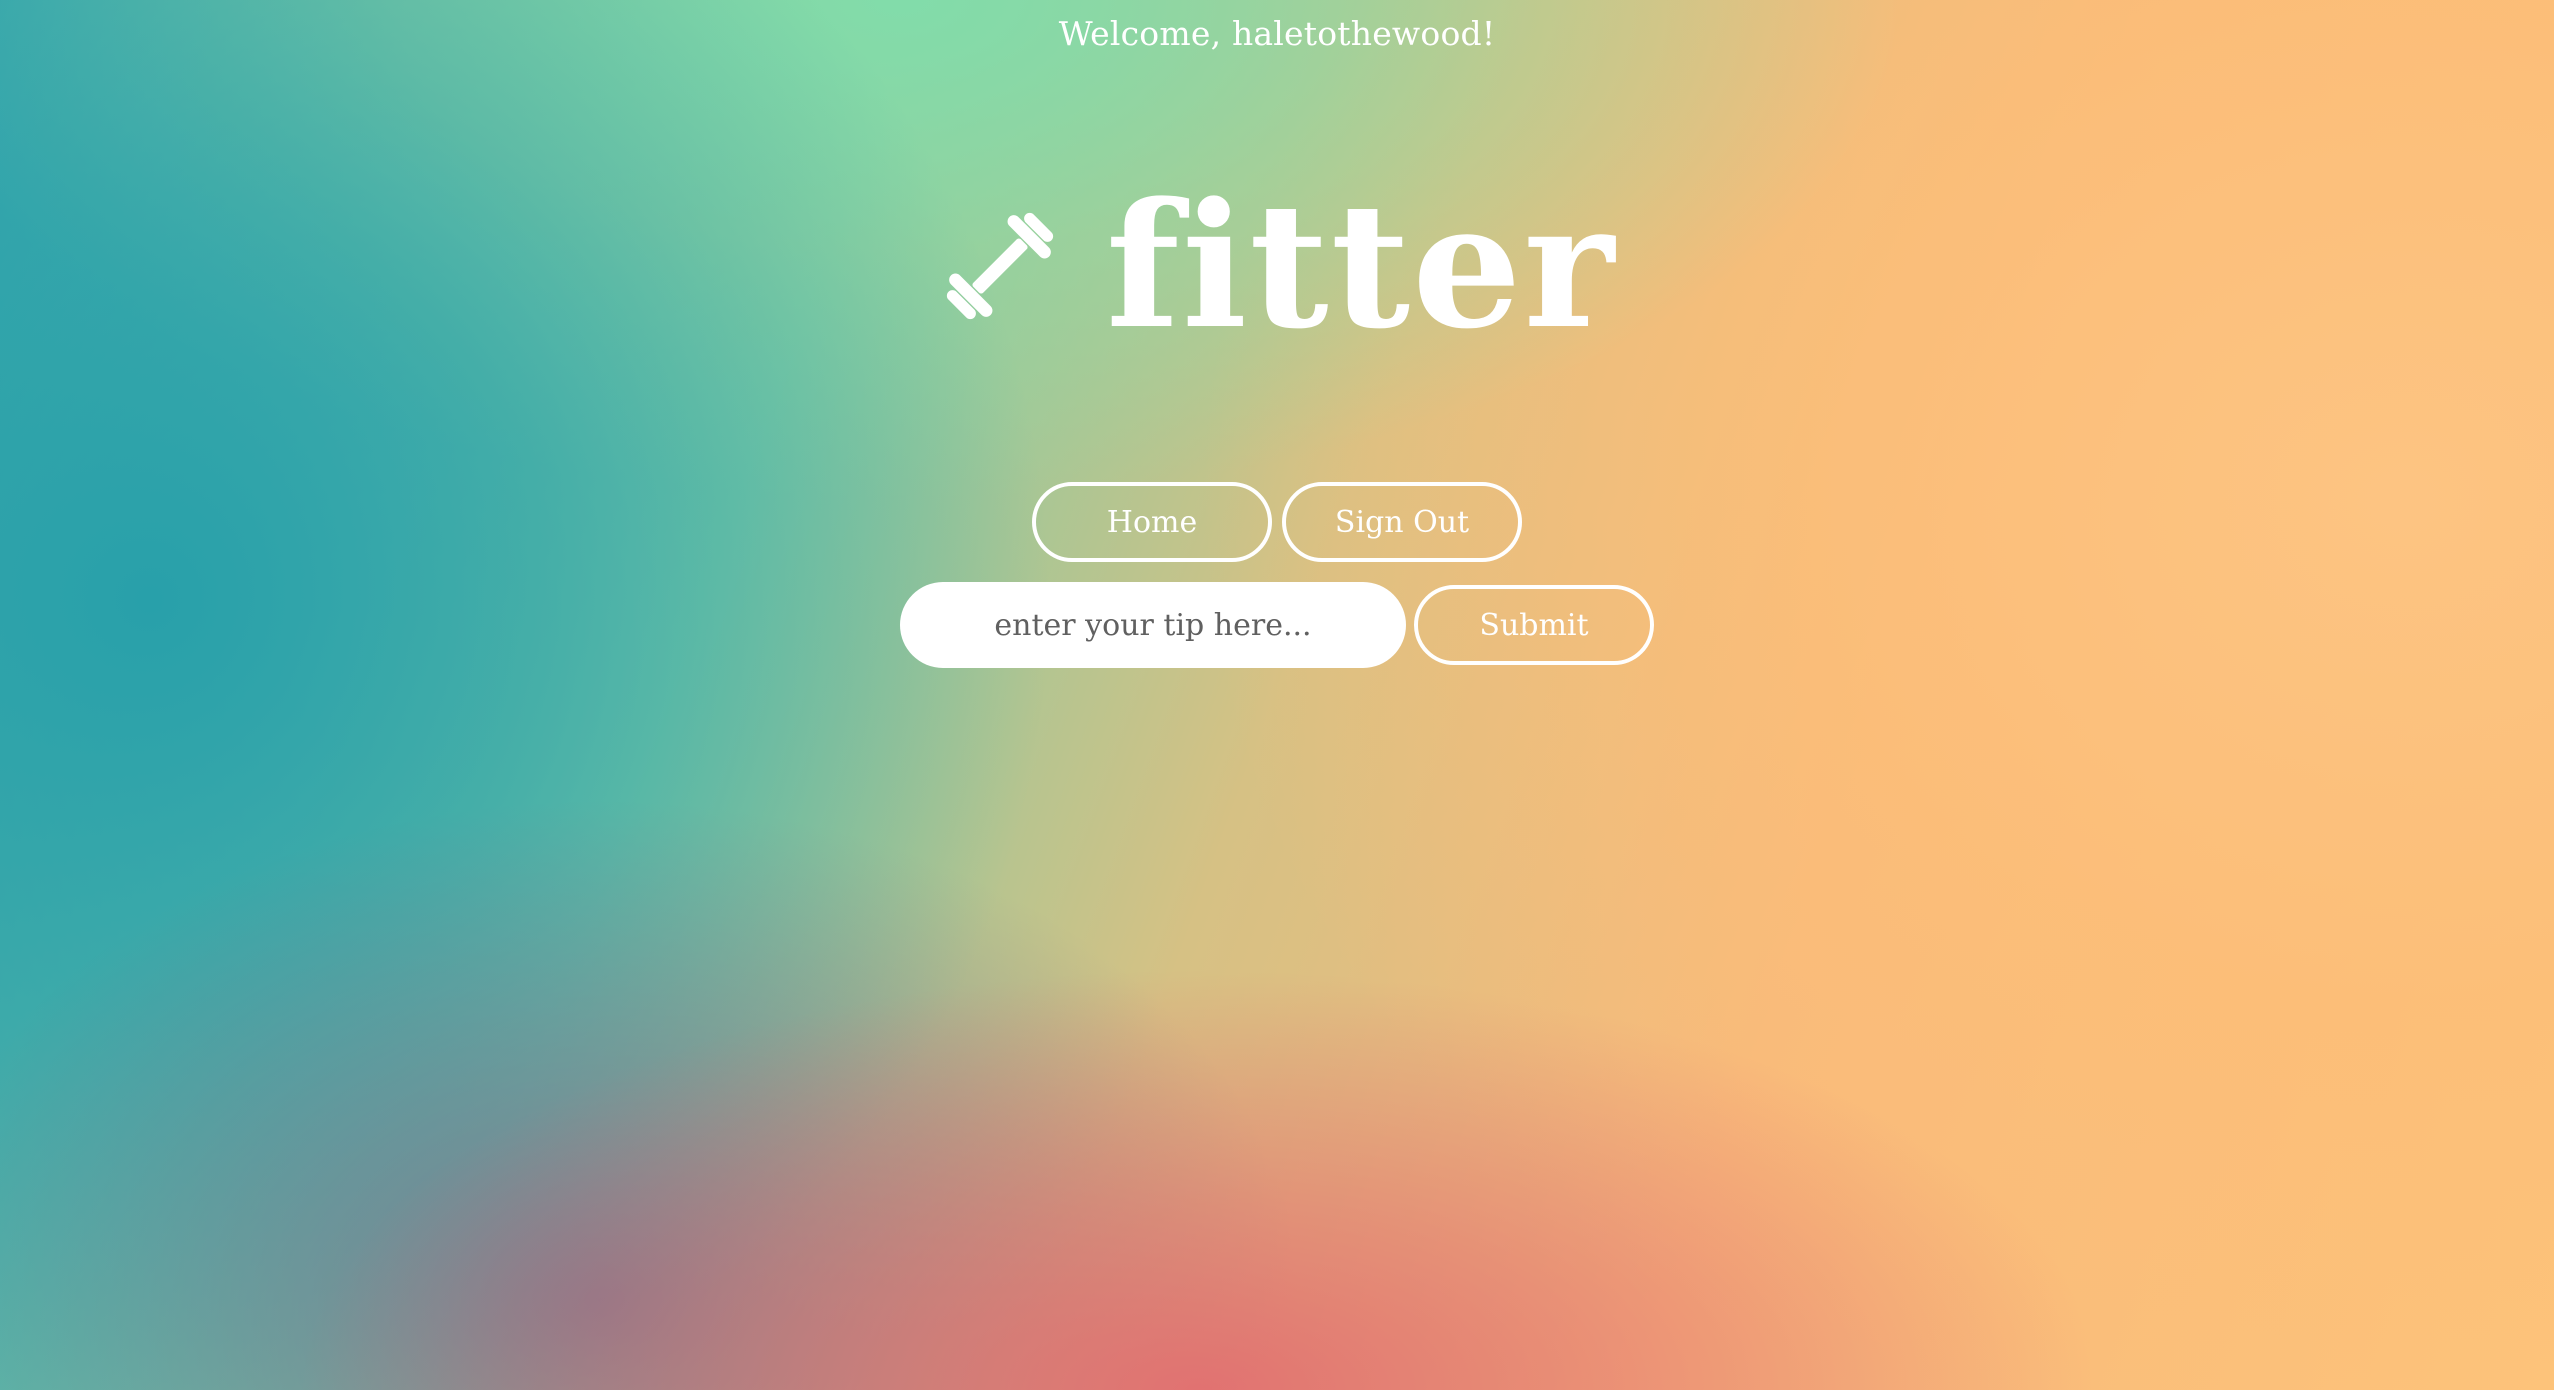 Image resolution: width=2554 pixels, height=1390 pixels. What do you see at coordinates (1277, 522) in the screenshot?
I see `main-nav: Home Sign Out` at bounding box center [1277, 522].